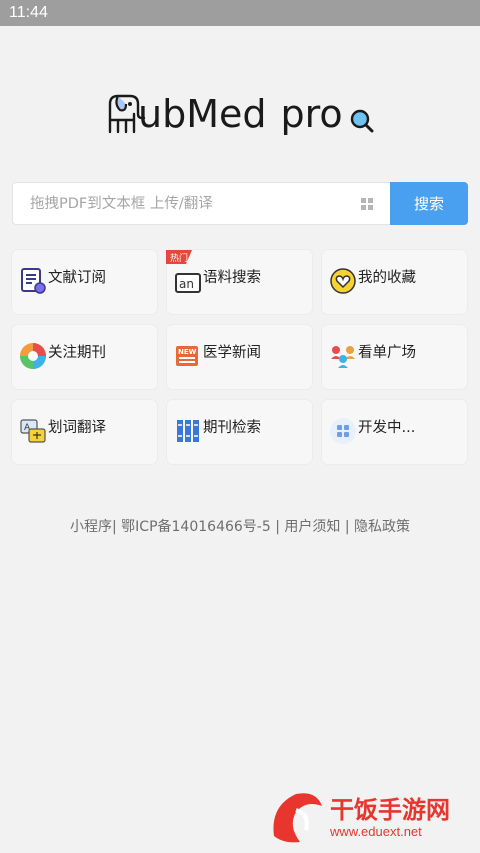  Describe the element at coordinates (240, 526) in the screenshot. I see `footer-links: 小程序| 鄂ICP备14016466号-5 | 用户须知 | 隐私政策` at that location.